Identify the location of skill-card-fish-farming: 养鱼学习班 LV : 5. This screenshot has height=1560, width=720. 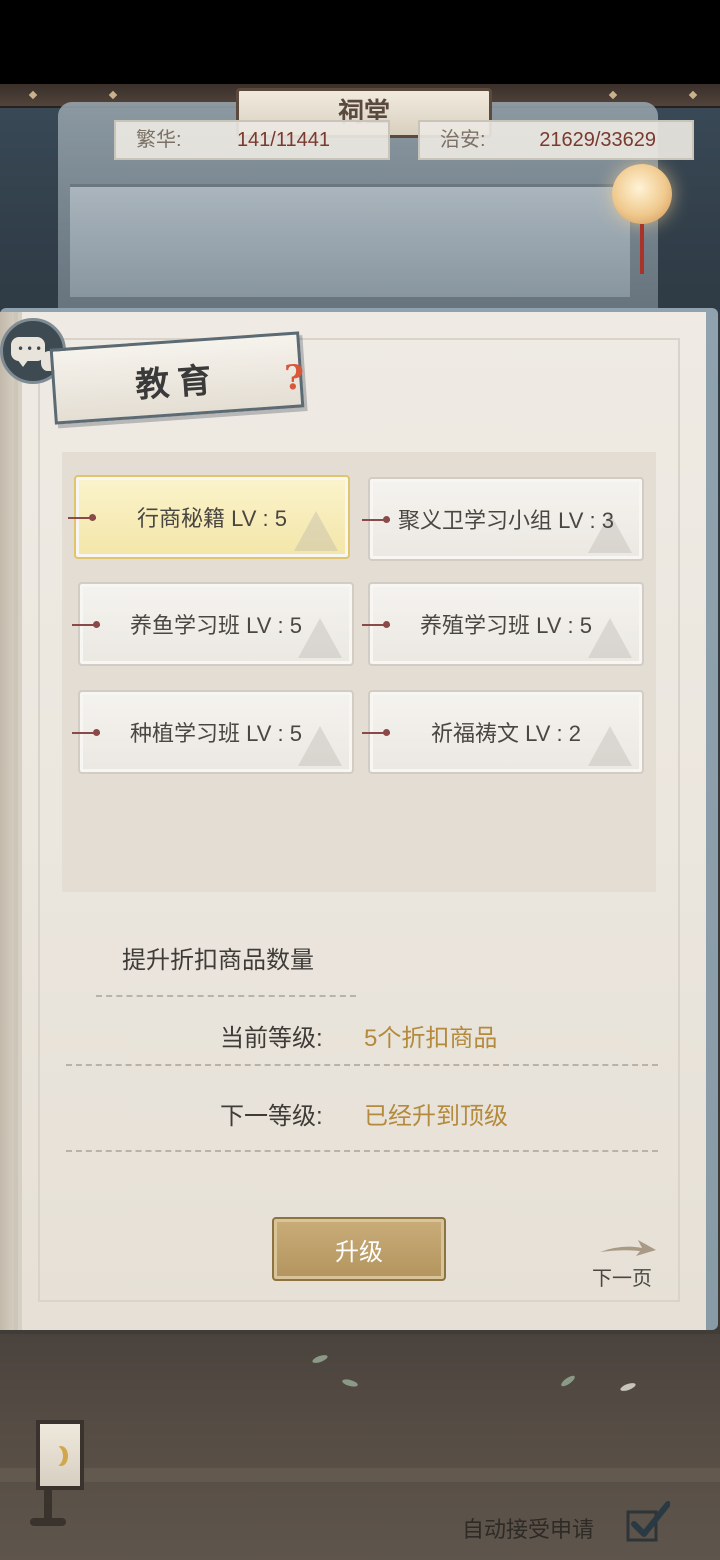
(213, 624).